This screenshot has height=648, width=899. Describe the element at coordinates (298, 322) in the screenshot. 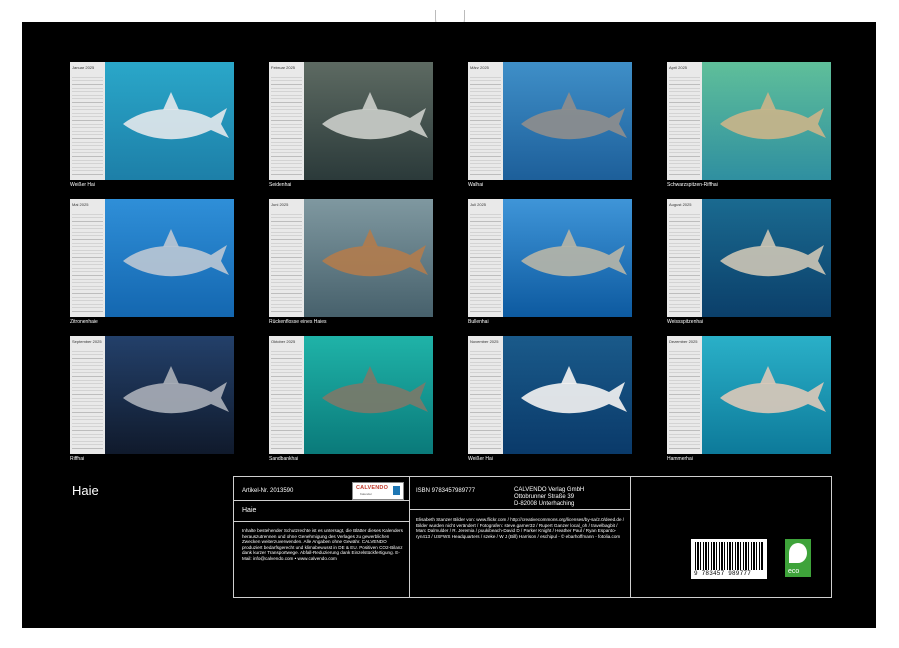

I see `month-caption: Rückenflosse eines Haies` at that location.